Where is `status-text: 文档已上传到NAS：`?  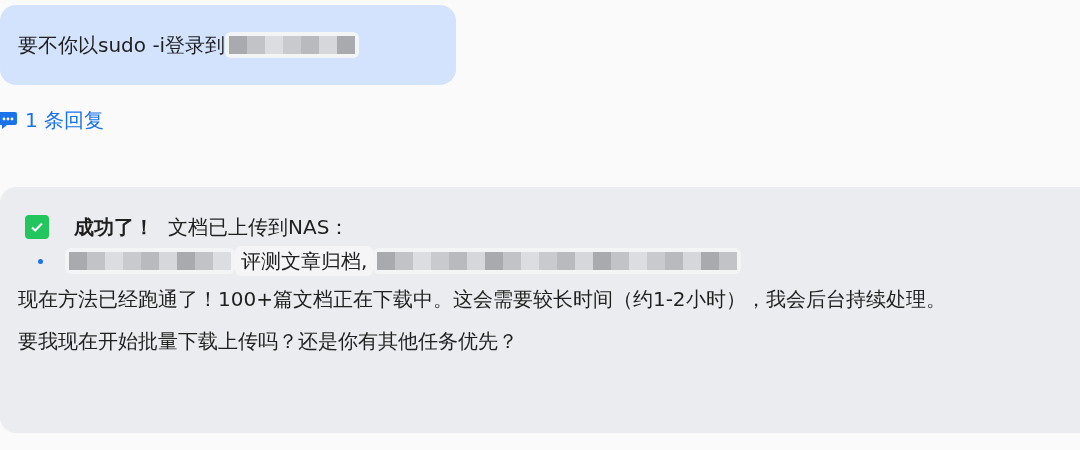
status-text: 文档已上传到NAS： is located at coordinates (259, 227).